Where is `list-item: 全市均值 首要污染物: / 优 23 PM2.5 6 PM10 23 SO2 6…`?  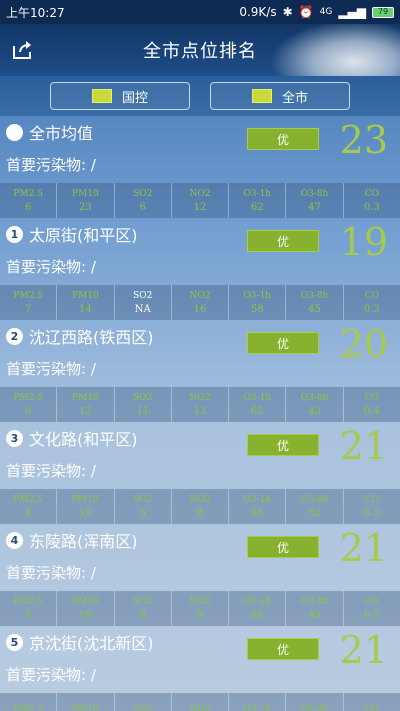 list-item: 全市均值 首要污染物: / 优 23 PM2.5 6 PM10 23 SO2 6… is located at coordinates (200, 167).